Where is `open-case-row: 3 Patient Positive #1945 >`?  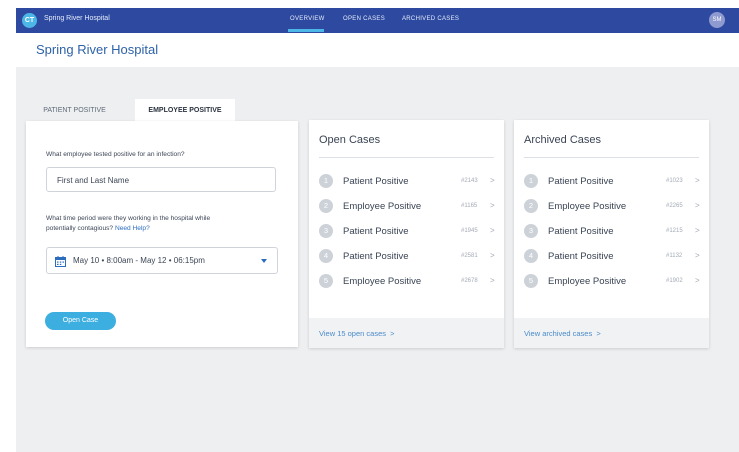 open-case-row: 3 Patient Positive #1945 > is located at coordinates (409, 232).